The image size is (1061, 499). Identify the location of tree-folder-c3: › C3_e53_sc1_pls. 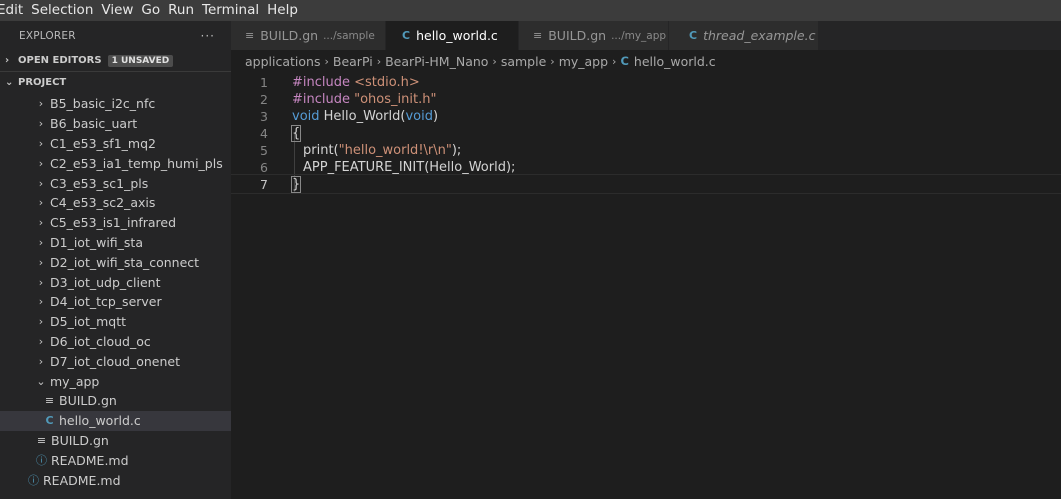
(115, 183).